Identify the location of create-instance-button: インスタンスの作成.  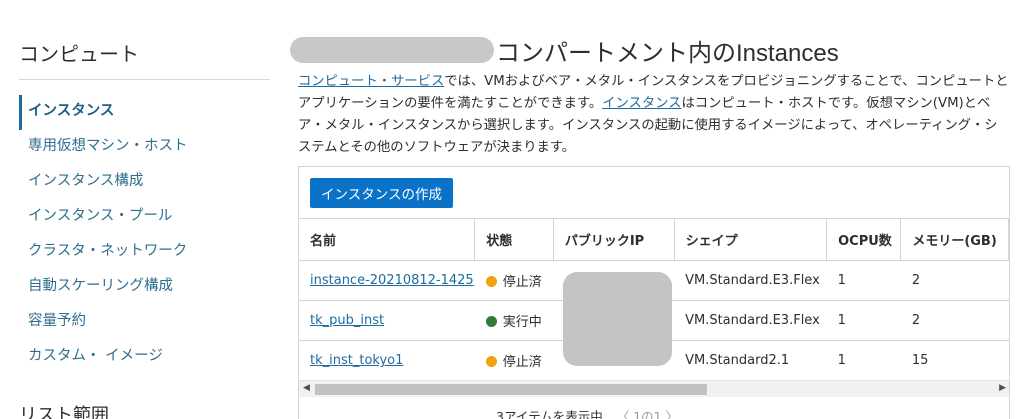
(381, 193).